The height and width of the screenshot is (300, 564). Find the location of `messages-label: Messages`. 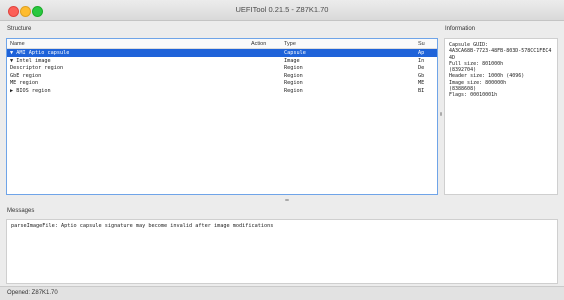

messages-label: Messages is located at coordinates (21, 211).